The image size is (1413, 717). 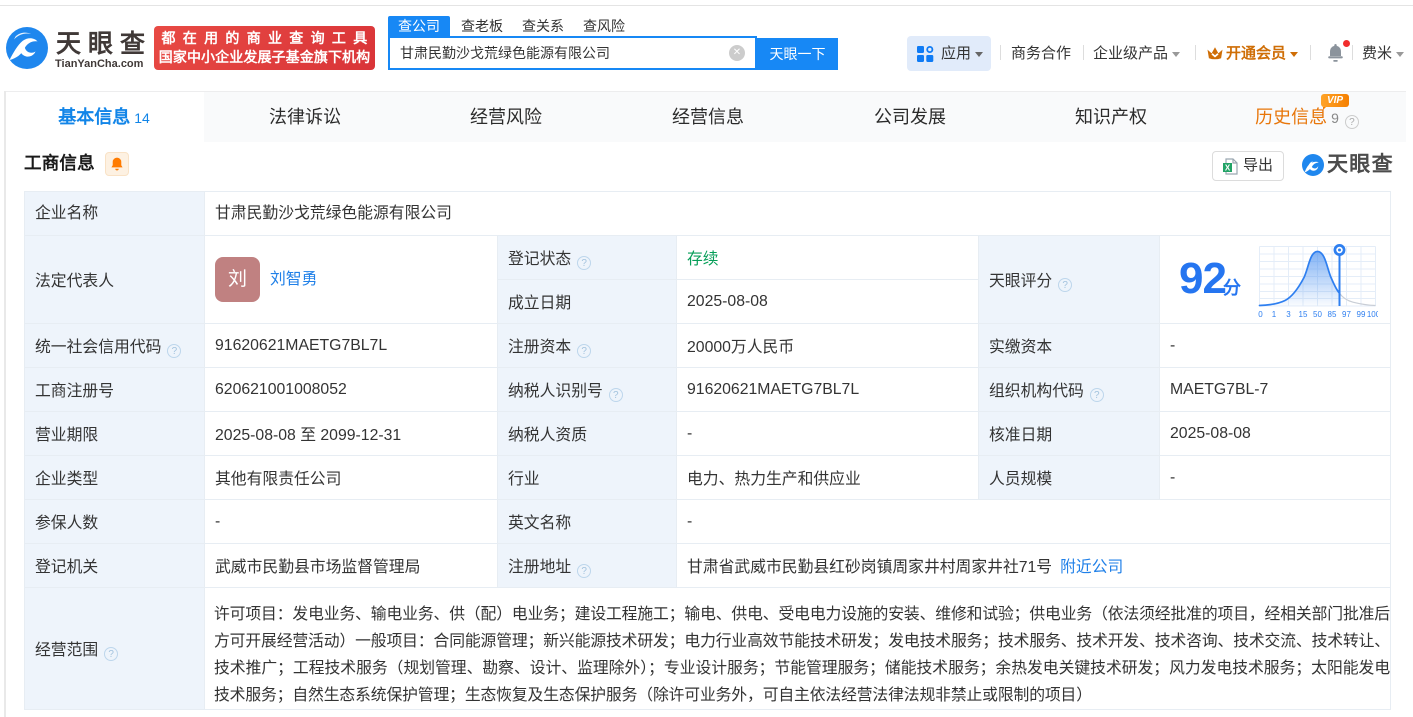 What do you see at coordinates (1228, 167) in the screenshot?
I see `svg-text: X` at bounding box center [1228, 167].